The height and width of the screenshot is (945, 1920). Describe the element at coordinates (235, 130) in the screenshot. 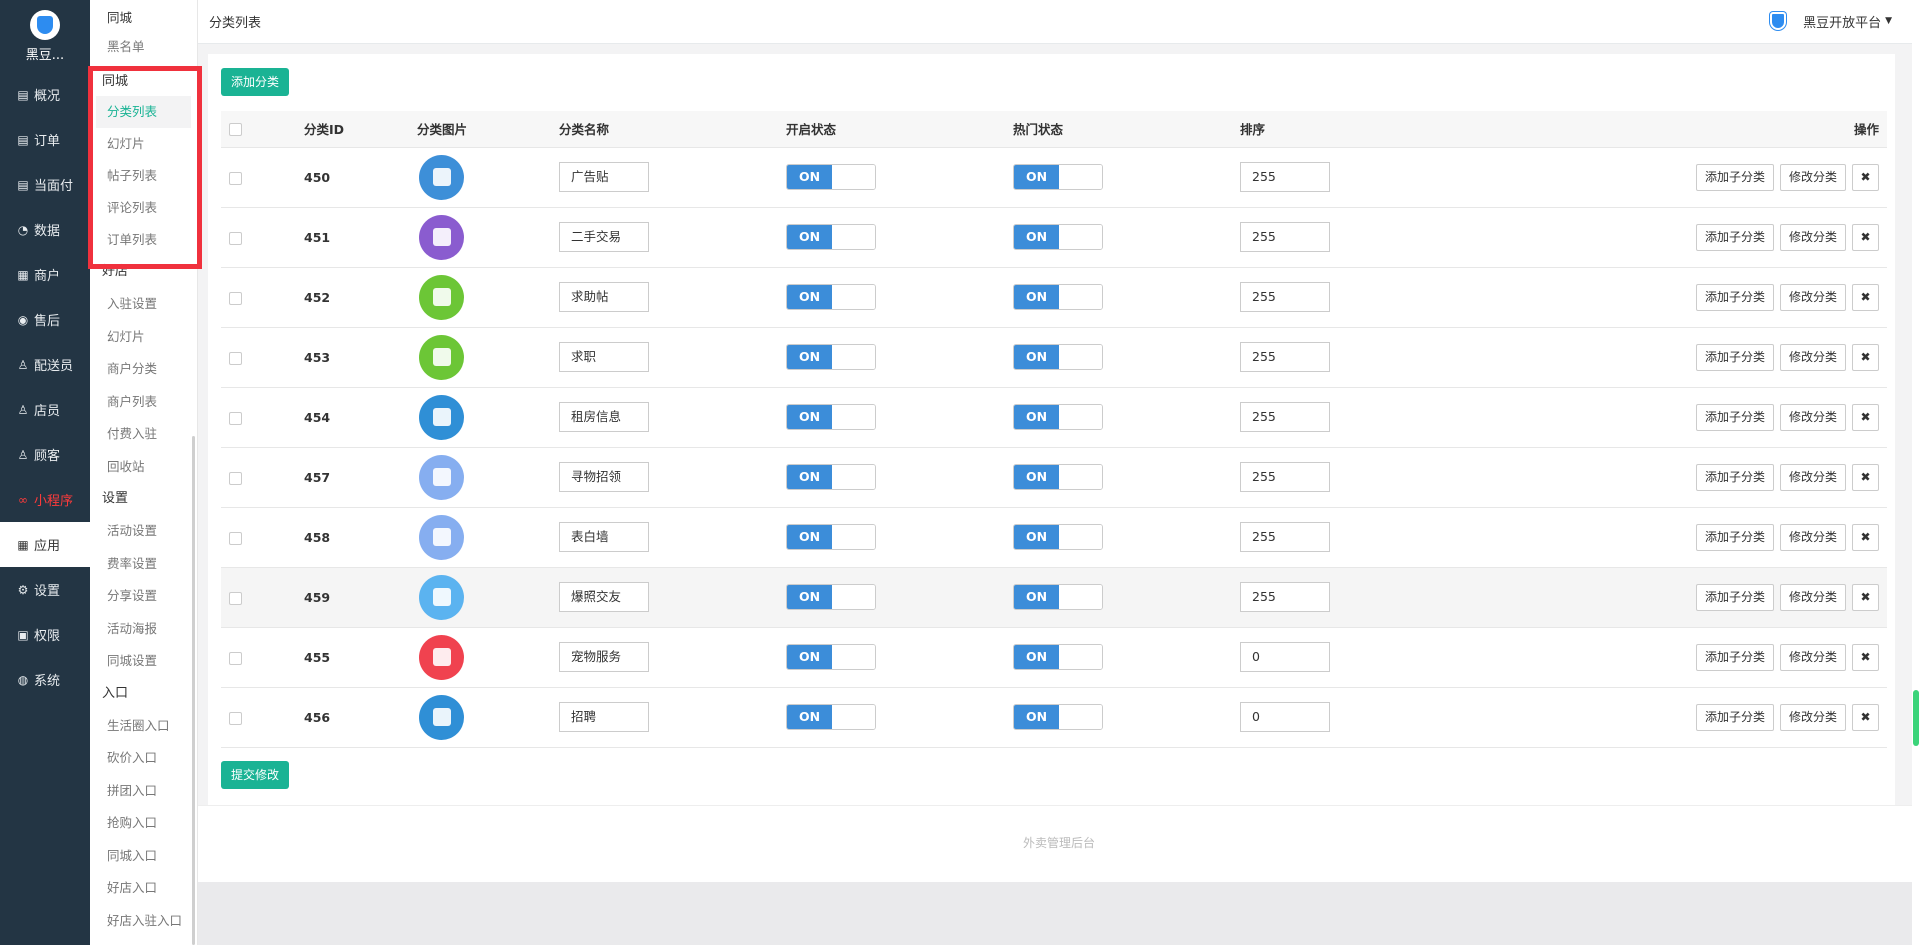

I see `select-all-checkbox` at that location.